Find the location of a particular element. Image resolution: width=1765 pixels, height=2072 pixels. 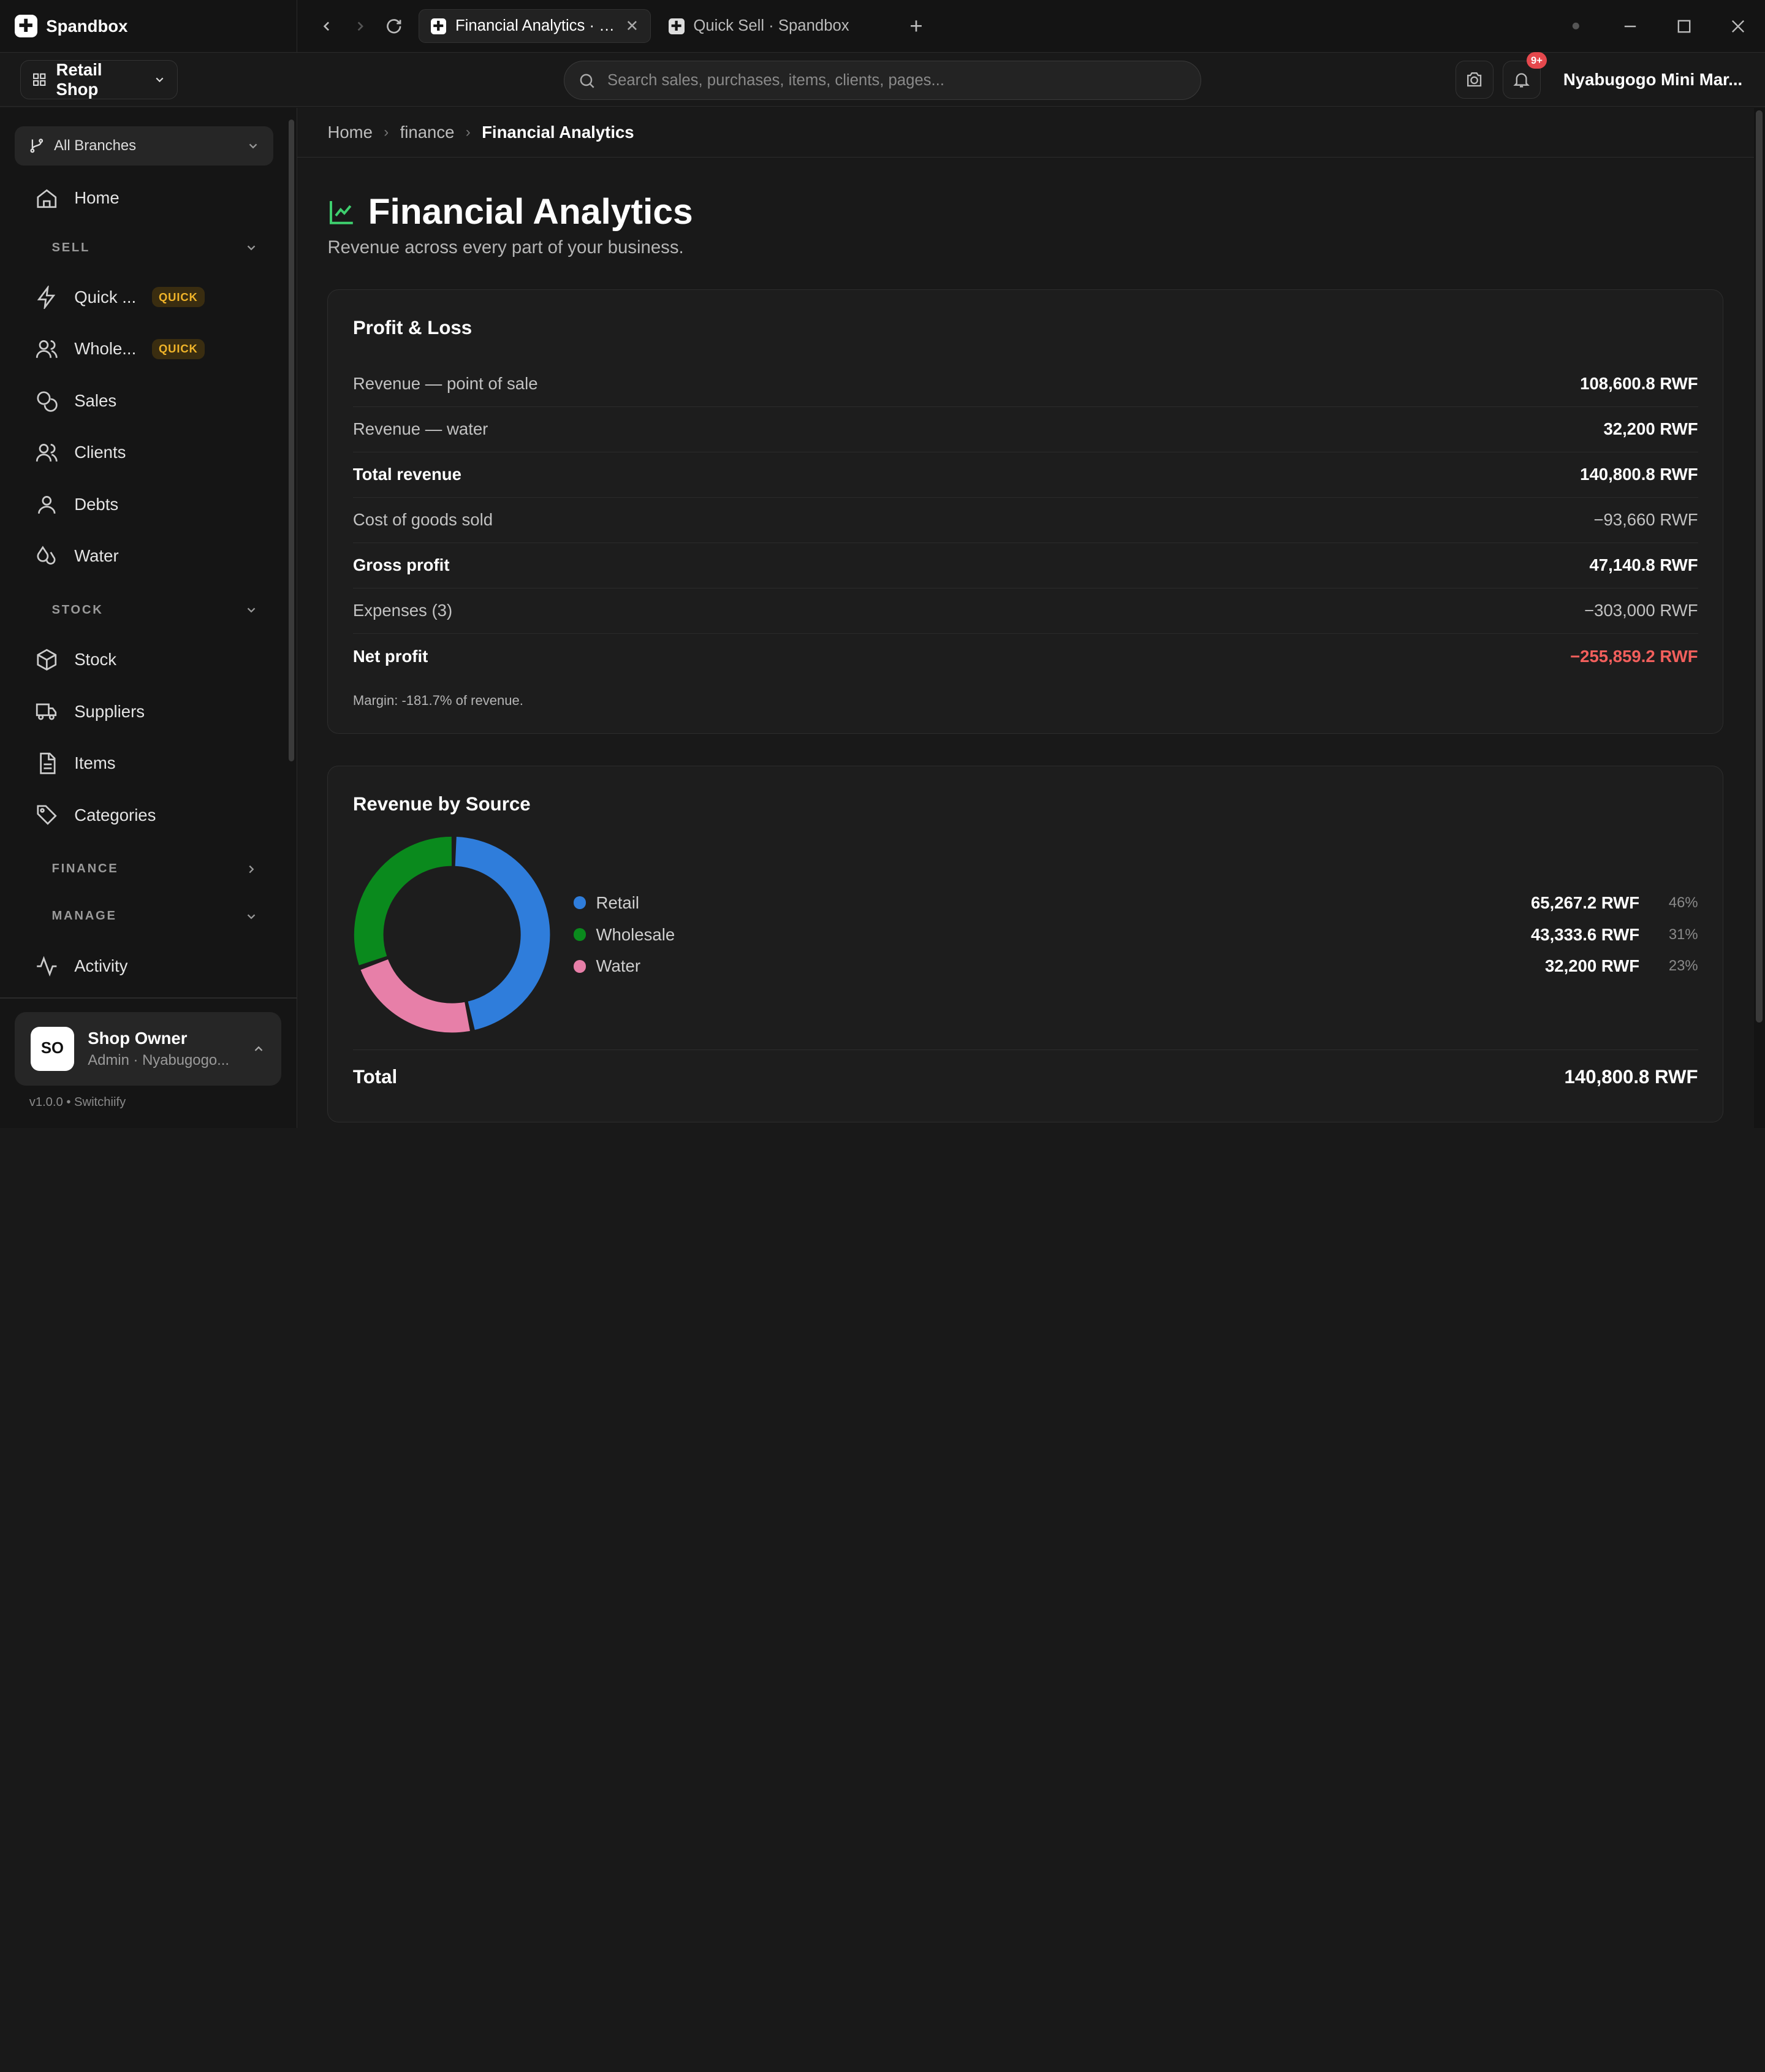

bell-icon is located at coordinates (1521, 80).